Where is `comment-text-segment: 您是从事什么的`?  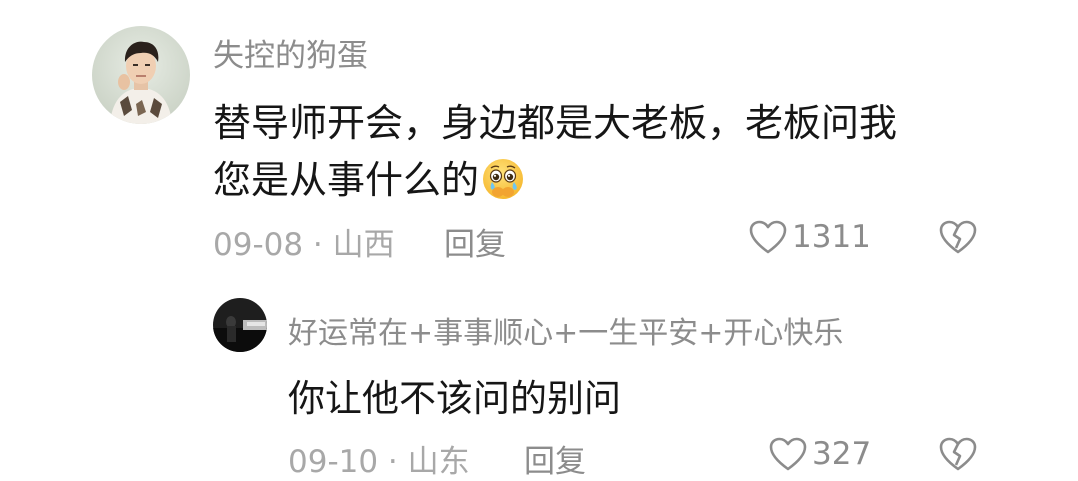 comment-text-segment: 您是从事什么的 is located at coordinates (346, 180).